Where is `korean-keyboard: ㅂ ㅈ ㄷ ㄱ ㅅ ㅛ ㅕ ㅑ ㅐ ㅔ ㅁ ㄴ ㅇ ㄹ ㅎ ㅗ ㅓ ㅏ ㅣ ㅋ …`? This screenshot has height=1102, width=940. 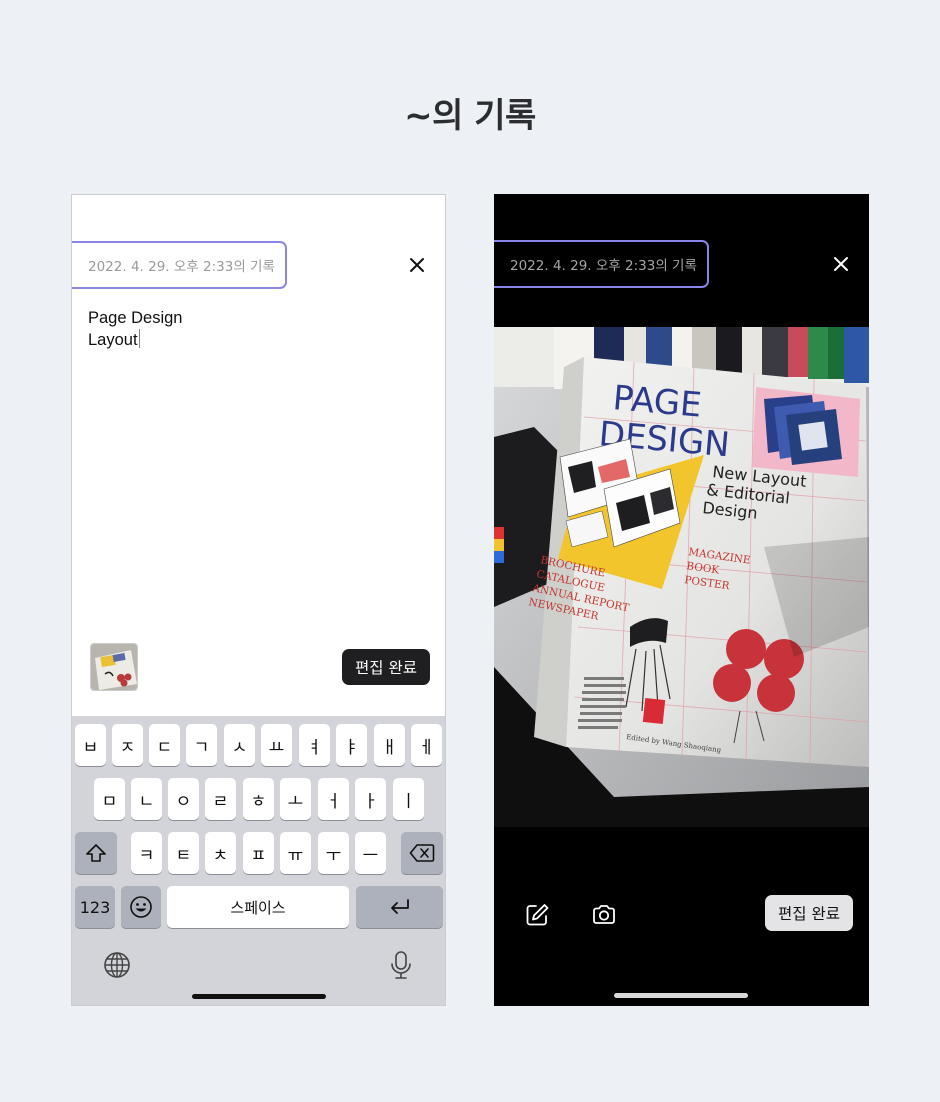 korean-keyboard: ㅂ ㅈ ㄷ ㄱ ㅅ ㅛ ㅕ ㅑ ㅐ ㅔ ㅁ ㄴ ㅇ ㄹ ㅎ ㅗ ㅓ ㅏ ㅣ ㅋ … is located at coordinates (258, 860).